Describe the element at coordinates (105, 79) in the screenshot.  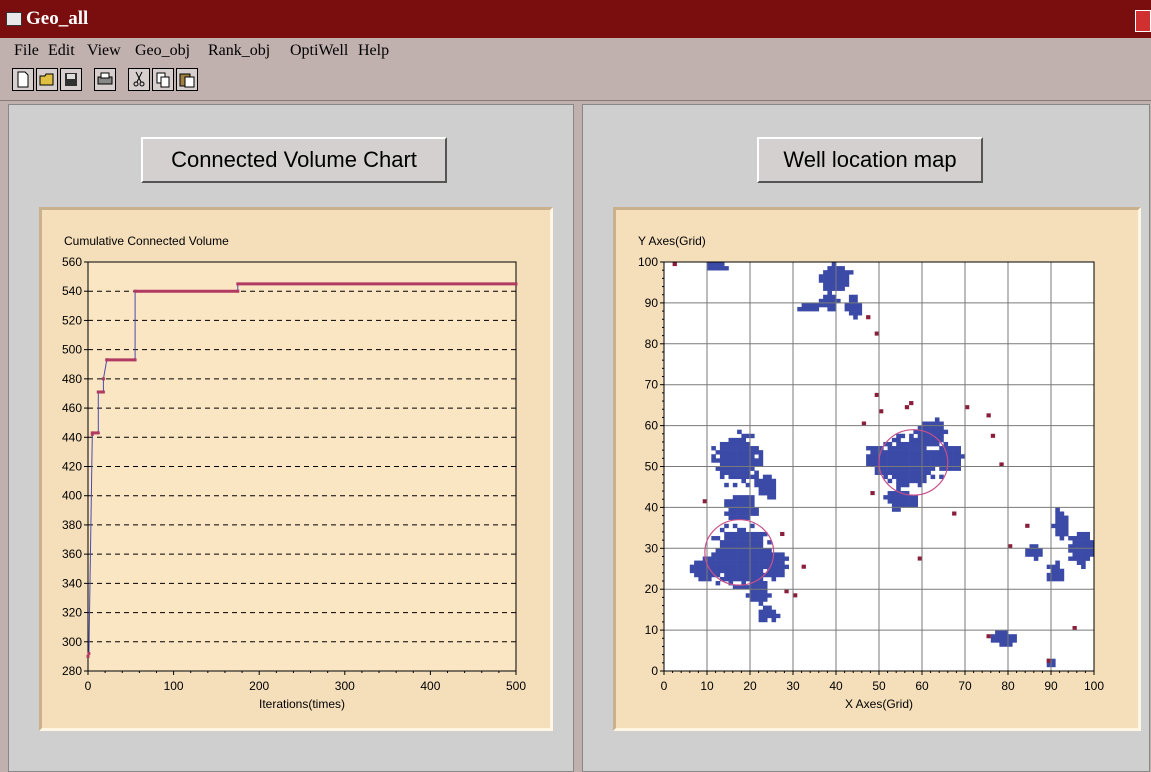
I see `print-button` at that location.